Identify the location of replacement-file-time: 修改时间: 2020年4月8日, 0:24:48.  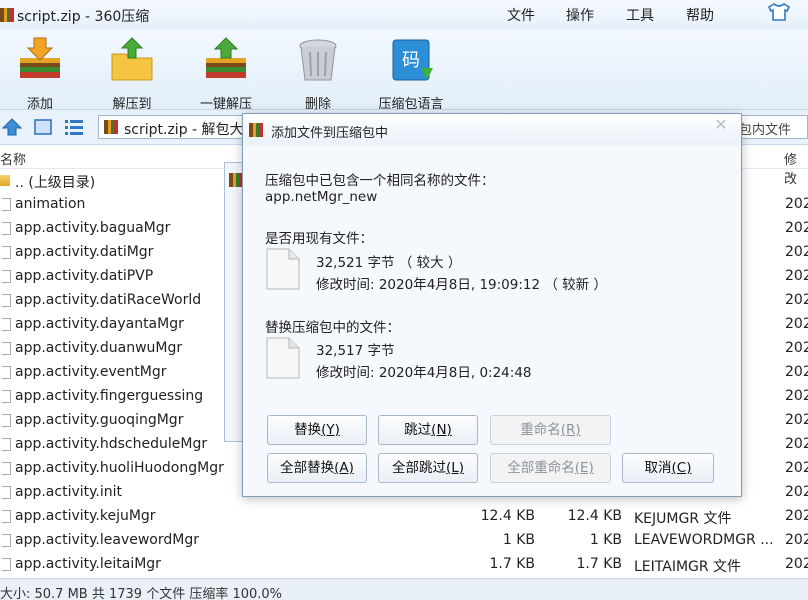
(424, 373).